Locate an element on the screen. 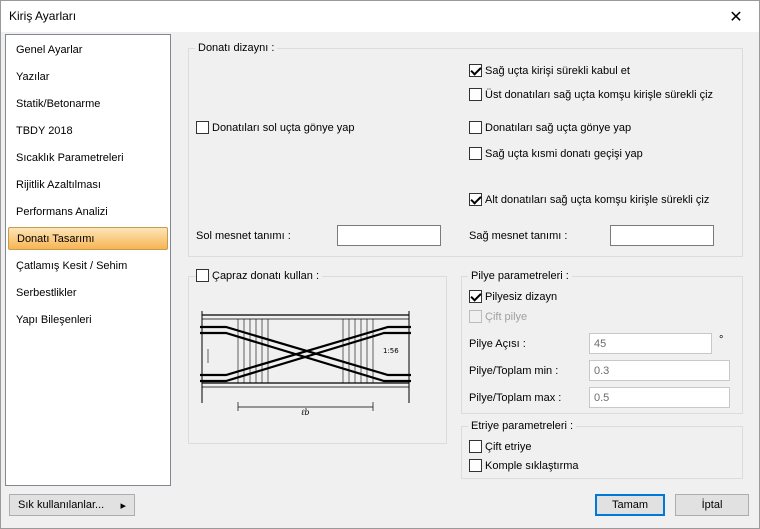 The width and height of the screenshot is (760, 529). sol-ucta-gonye-checkbox: Donatıları sol uçta gönye yap is located at coordinates (275, 127).